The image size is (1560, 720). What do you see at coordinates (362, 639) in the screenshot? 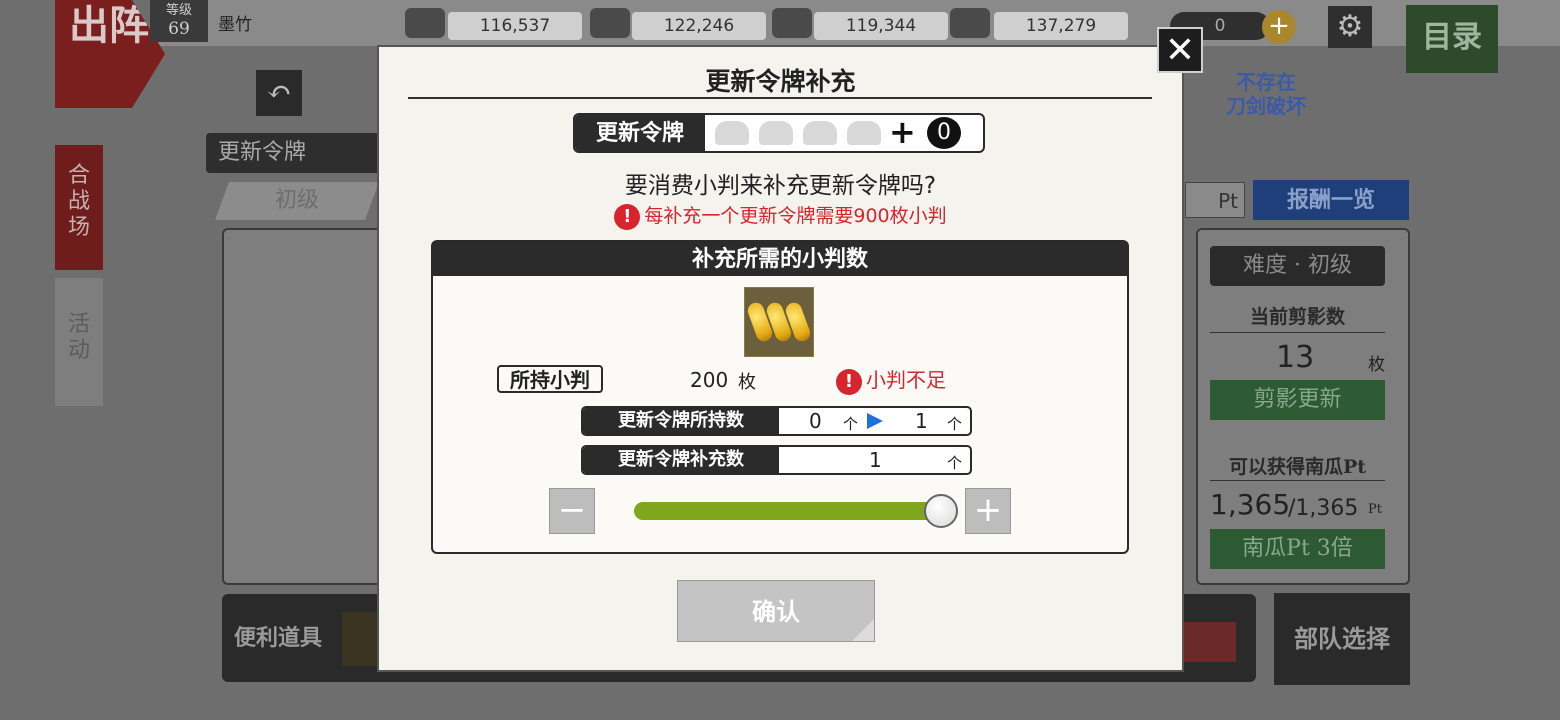
I see `item-thumbnail` at bounding box center [362, 639].